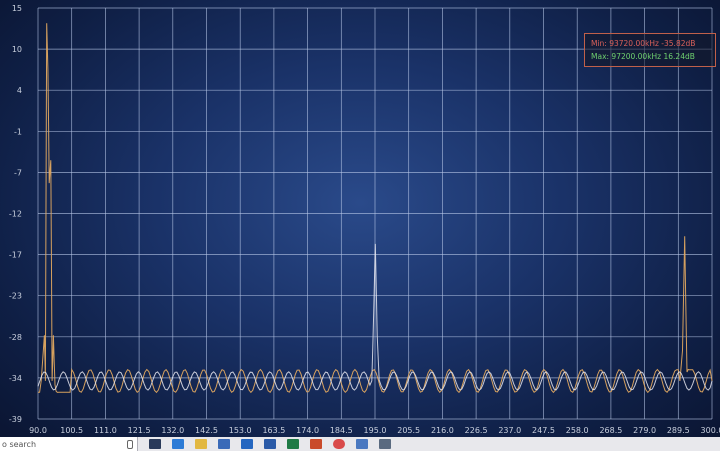  Describe the element at coordinates (15, 378) in the screenshot. I see `y-tick-label: -34` at that location.